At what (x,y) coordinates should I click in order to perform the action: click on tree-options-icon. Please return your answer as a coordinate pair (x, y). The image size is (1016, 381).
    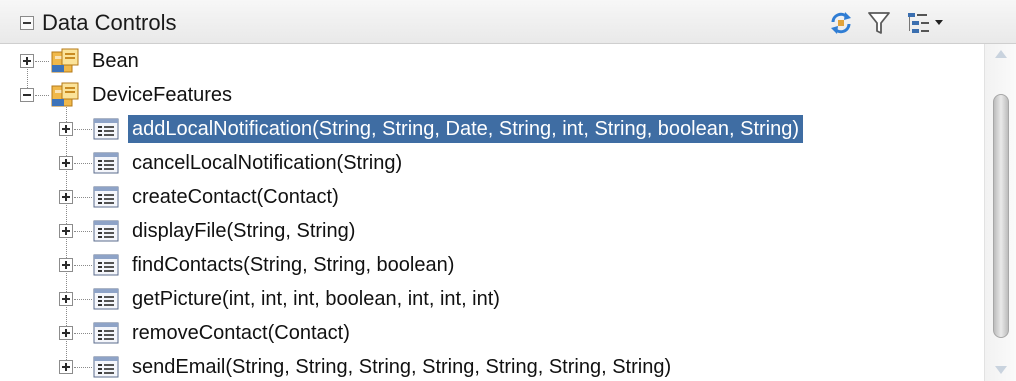
    Looking at the image, I should click on (926, 23).